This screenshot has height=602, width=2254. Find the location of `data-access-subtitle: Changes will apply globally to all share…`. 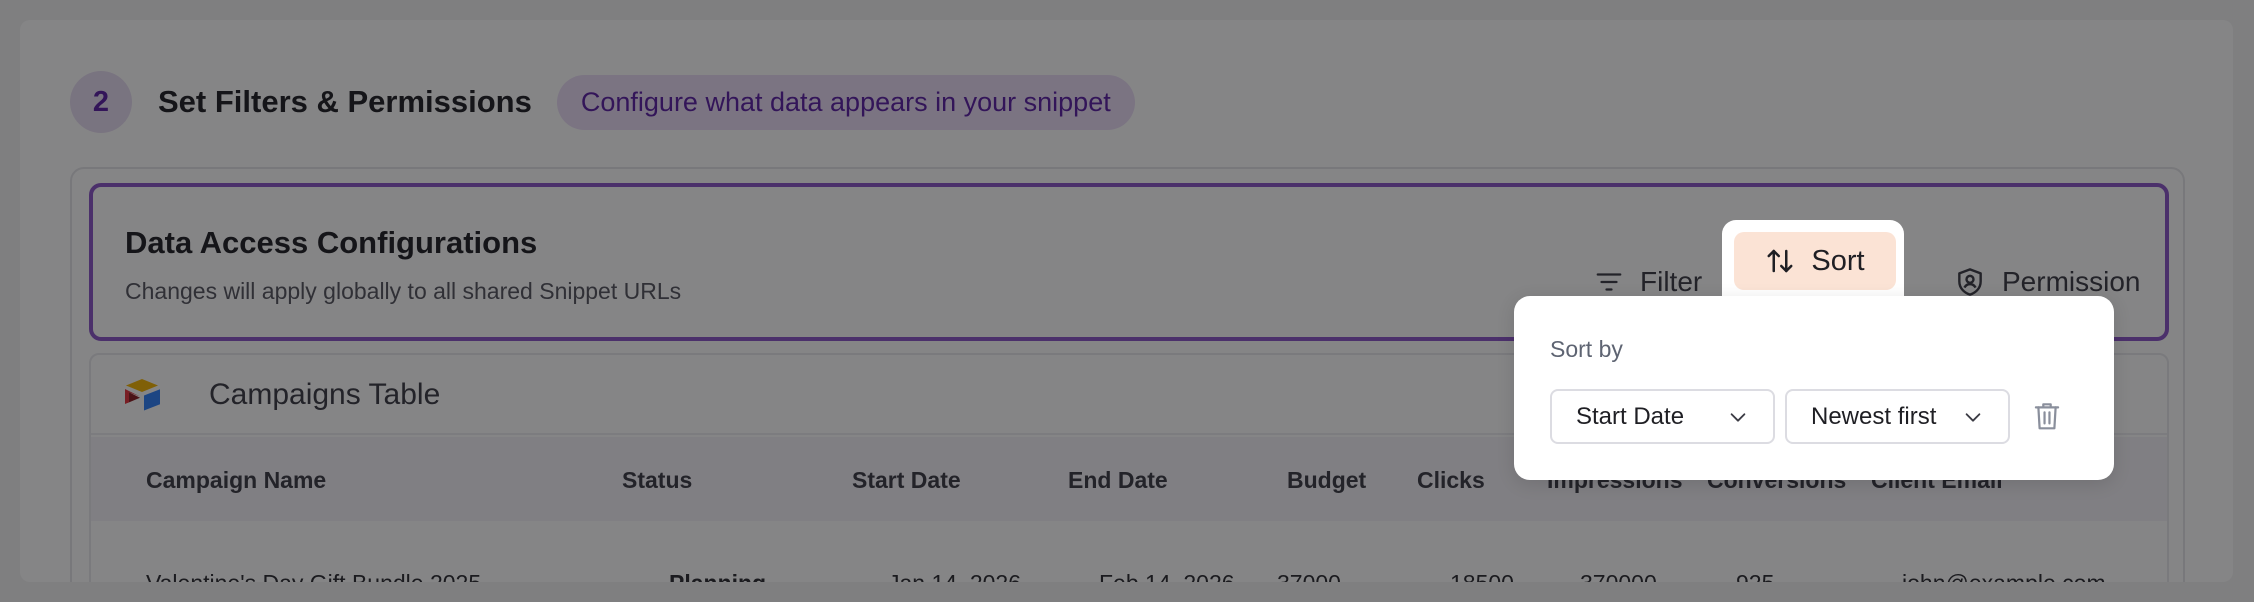

data-access-subtitle: Changes will apply globally to all share… is located at coordinates (403, 291).